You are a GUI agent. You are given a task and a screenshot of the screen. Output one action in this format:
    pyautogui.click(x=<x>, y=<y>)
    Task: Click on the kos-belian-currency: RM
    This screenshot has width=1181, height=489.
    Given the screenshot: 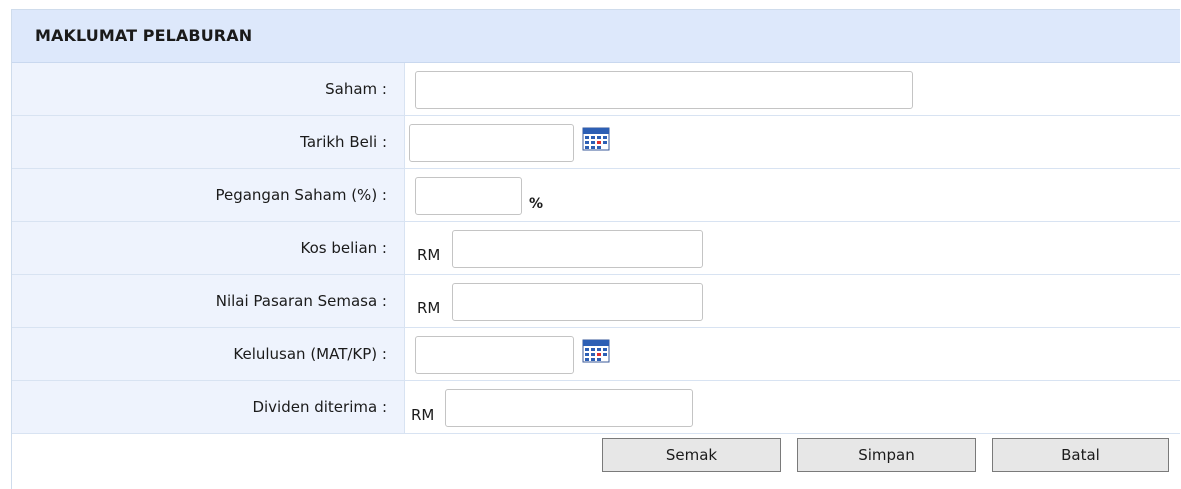 What is the action you would take?
    pyautogui.click(x=429, y=255)
    